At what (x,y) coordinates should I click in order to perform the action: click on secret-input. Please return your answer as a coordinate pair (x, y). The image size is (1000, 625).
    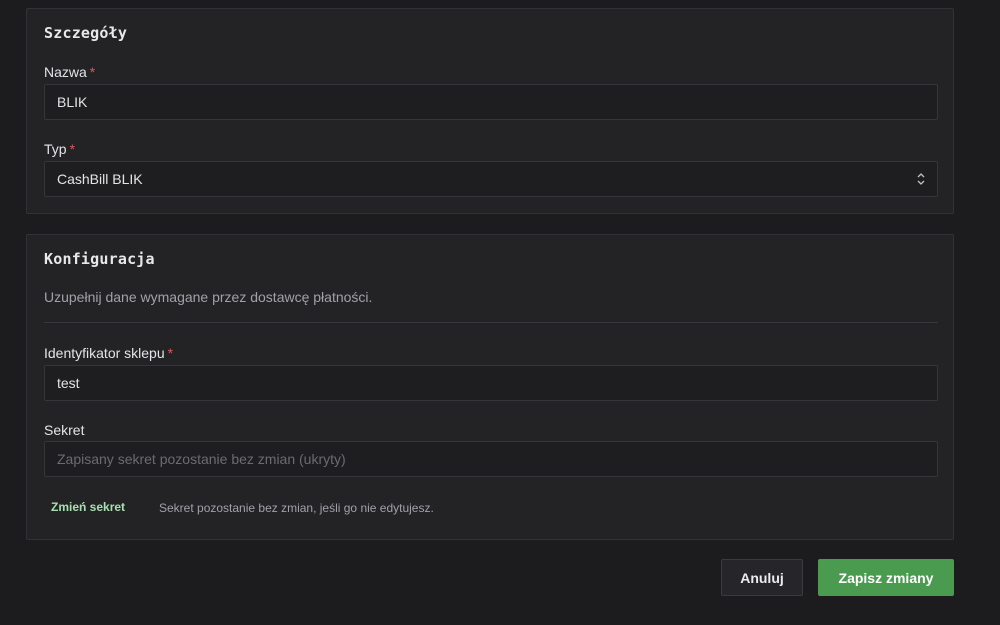
    Looking at the image, I should click on (491, 459).